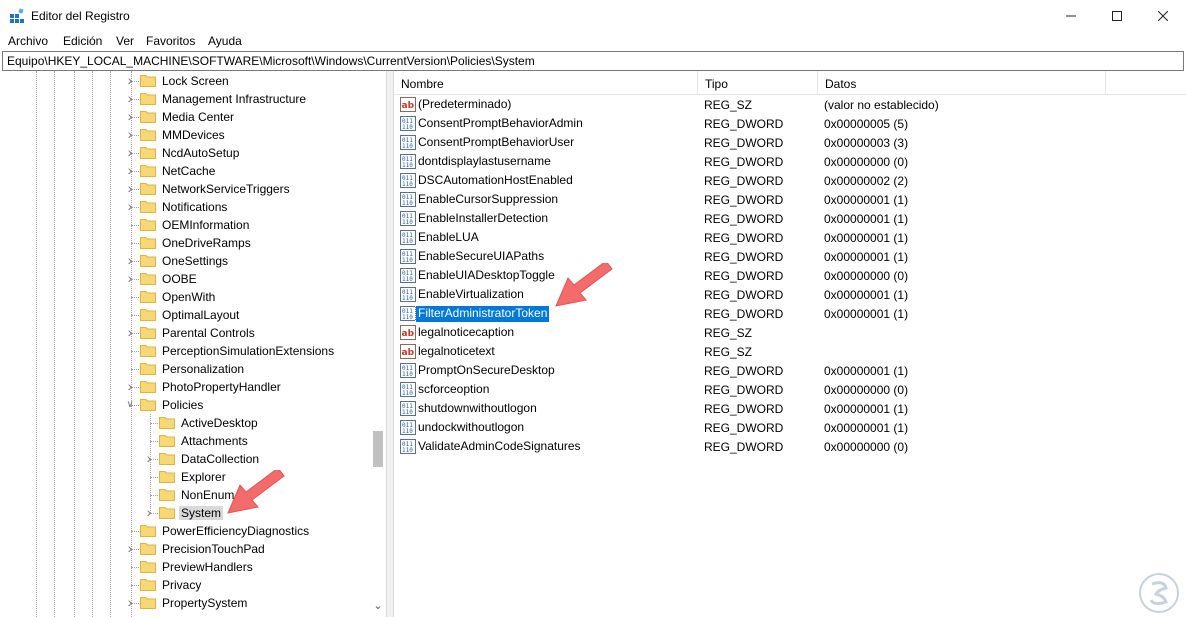 Image resolution: width=1186 pixels, height=617 pixels. I want to click on column-header-nombre: Nombre, so click(546, 83).